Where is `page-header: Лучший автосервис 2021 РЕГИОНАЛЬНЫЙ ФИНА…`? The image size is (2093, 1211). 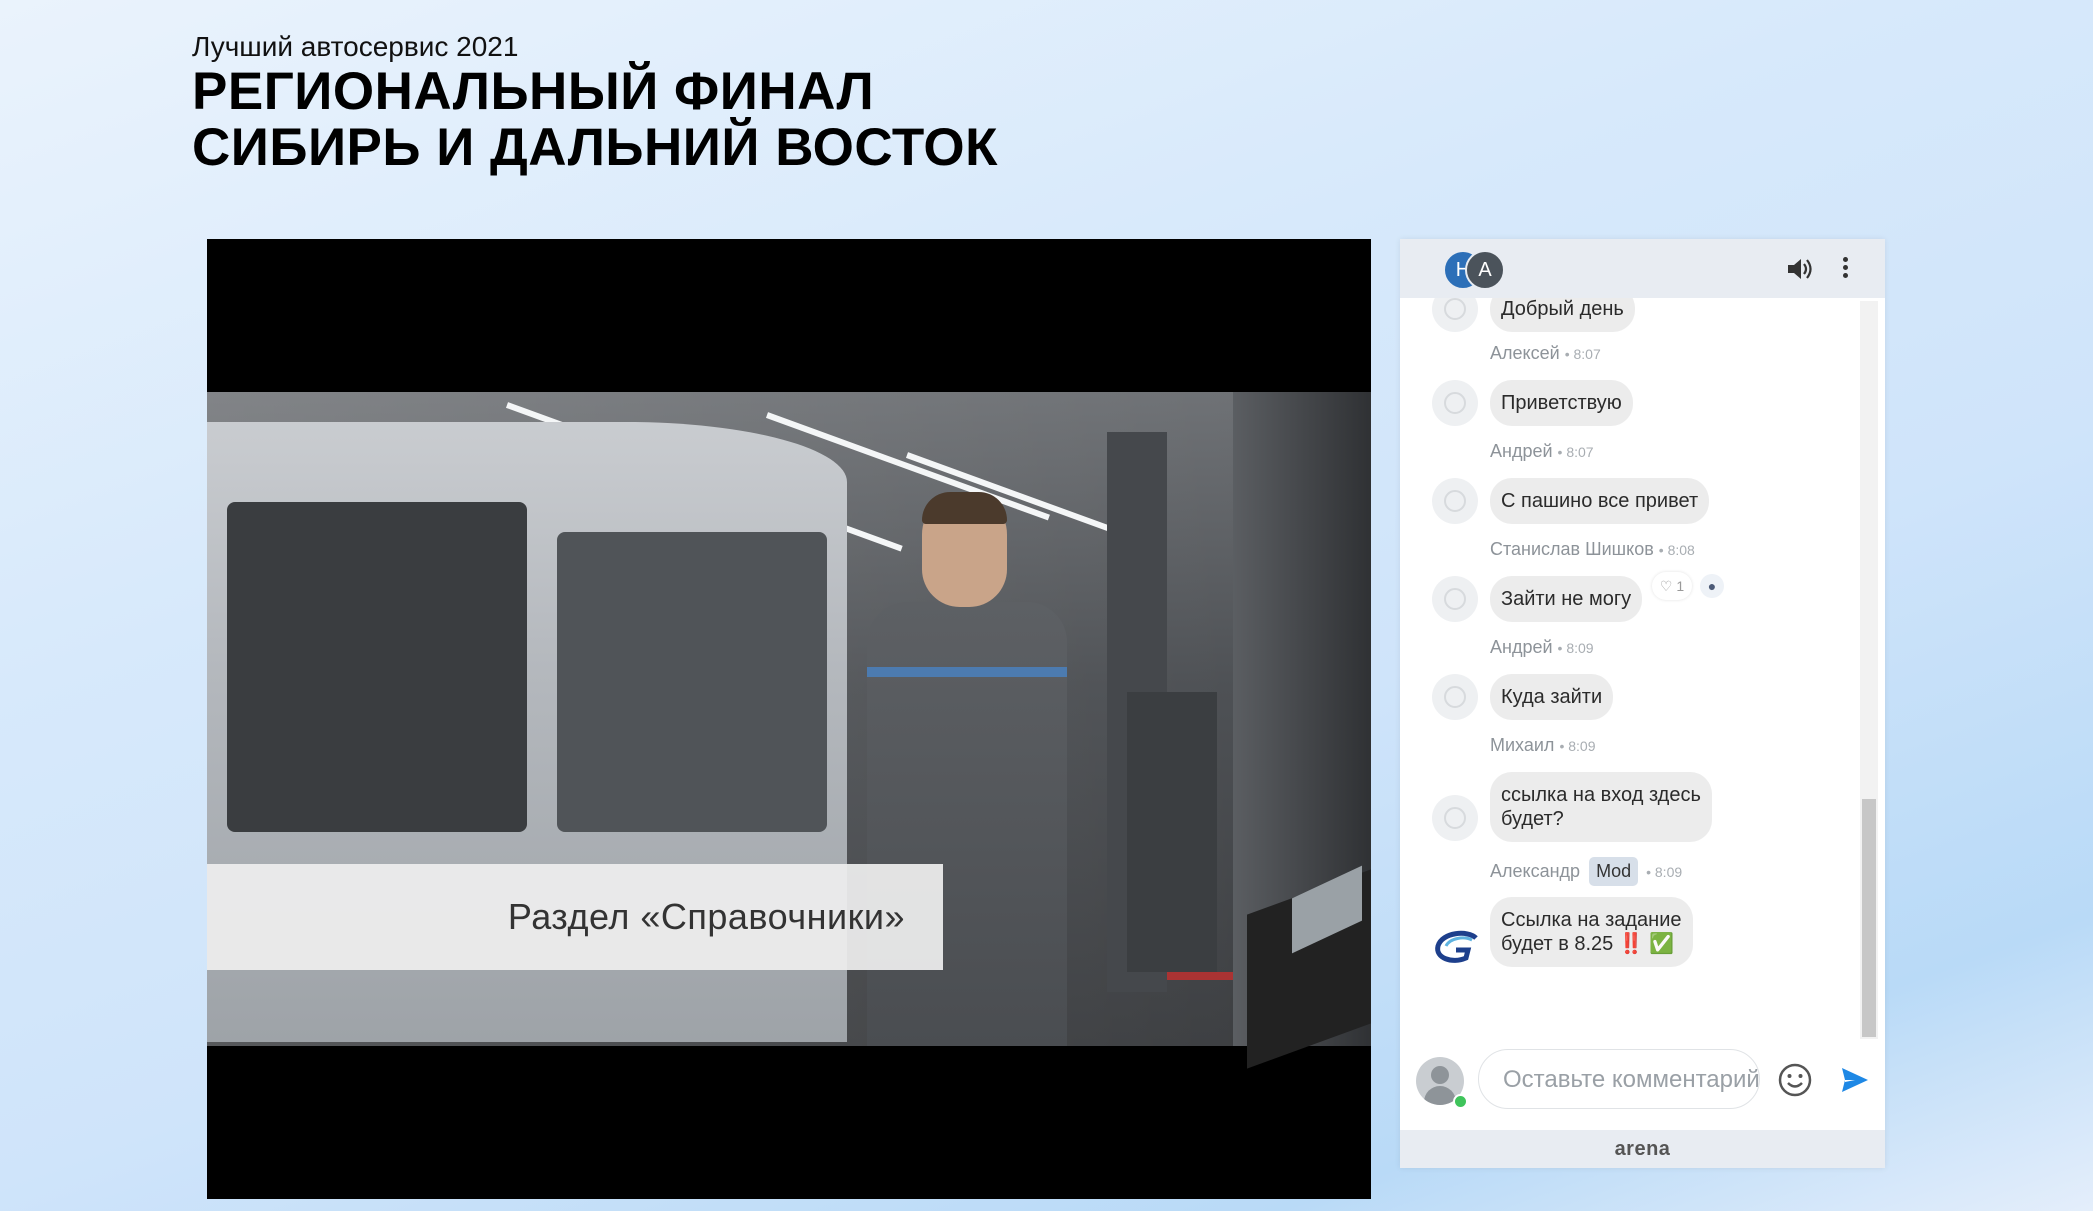 page-header: Лучший автосервис 2021 РЕГИОНАЛЬНЫЙ ФИНА… is located at coordinates (595, 103).